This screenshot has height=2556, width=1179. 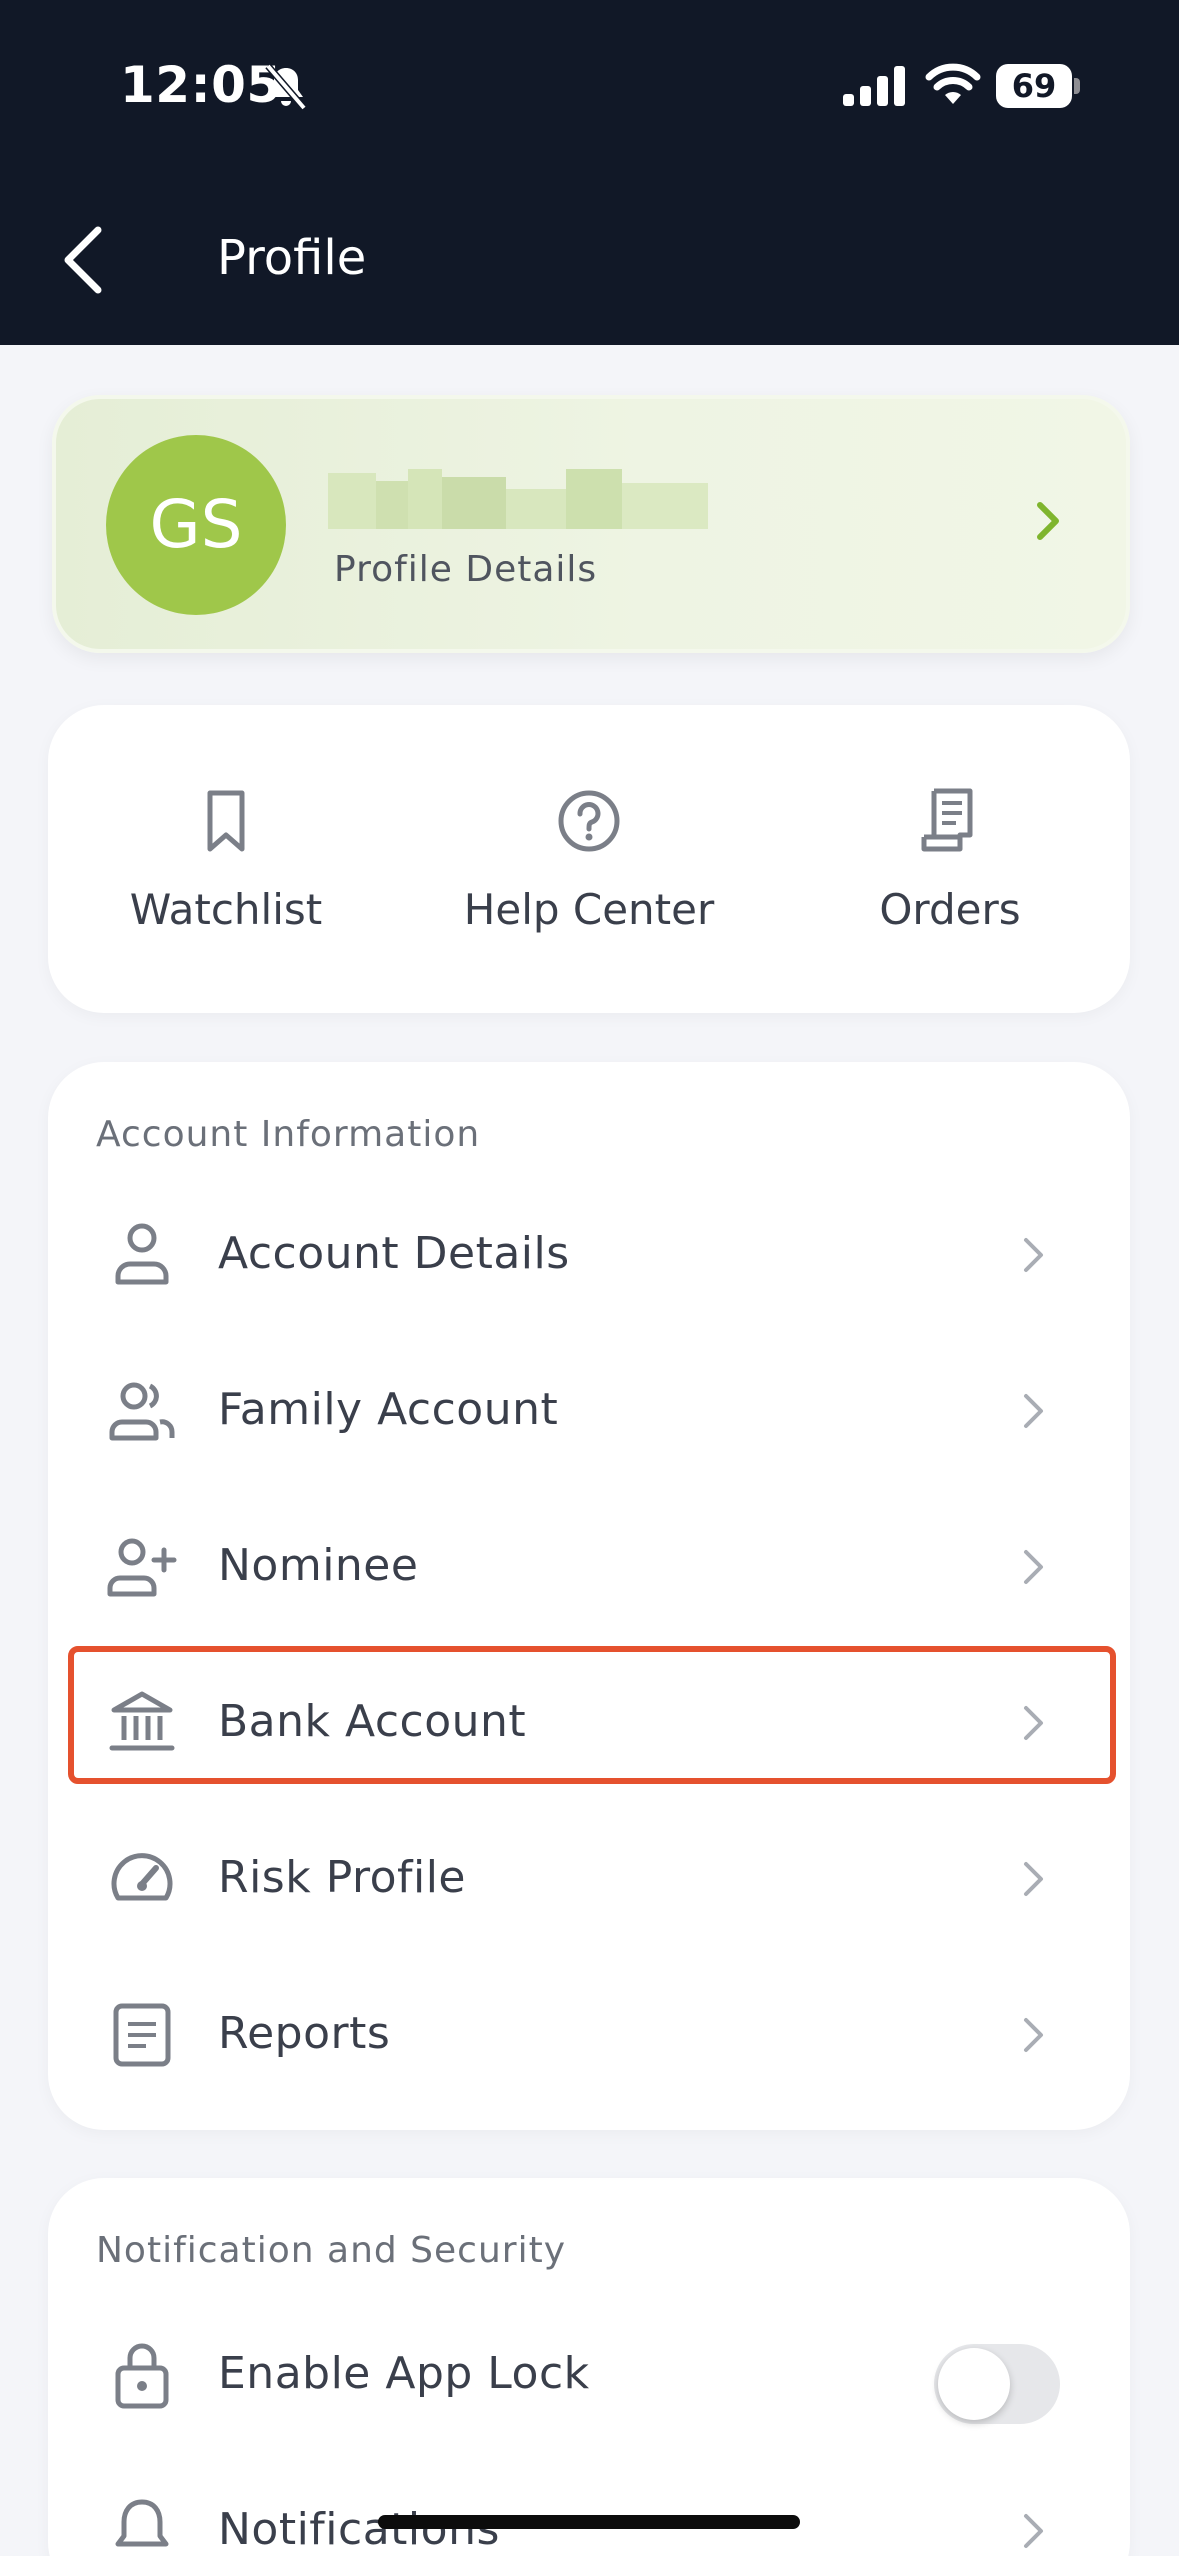 I want to click on avatar: GS, so click(x=196, y=525).